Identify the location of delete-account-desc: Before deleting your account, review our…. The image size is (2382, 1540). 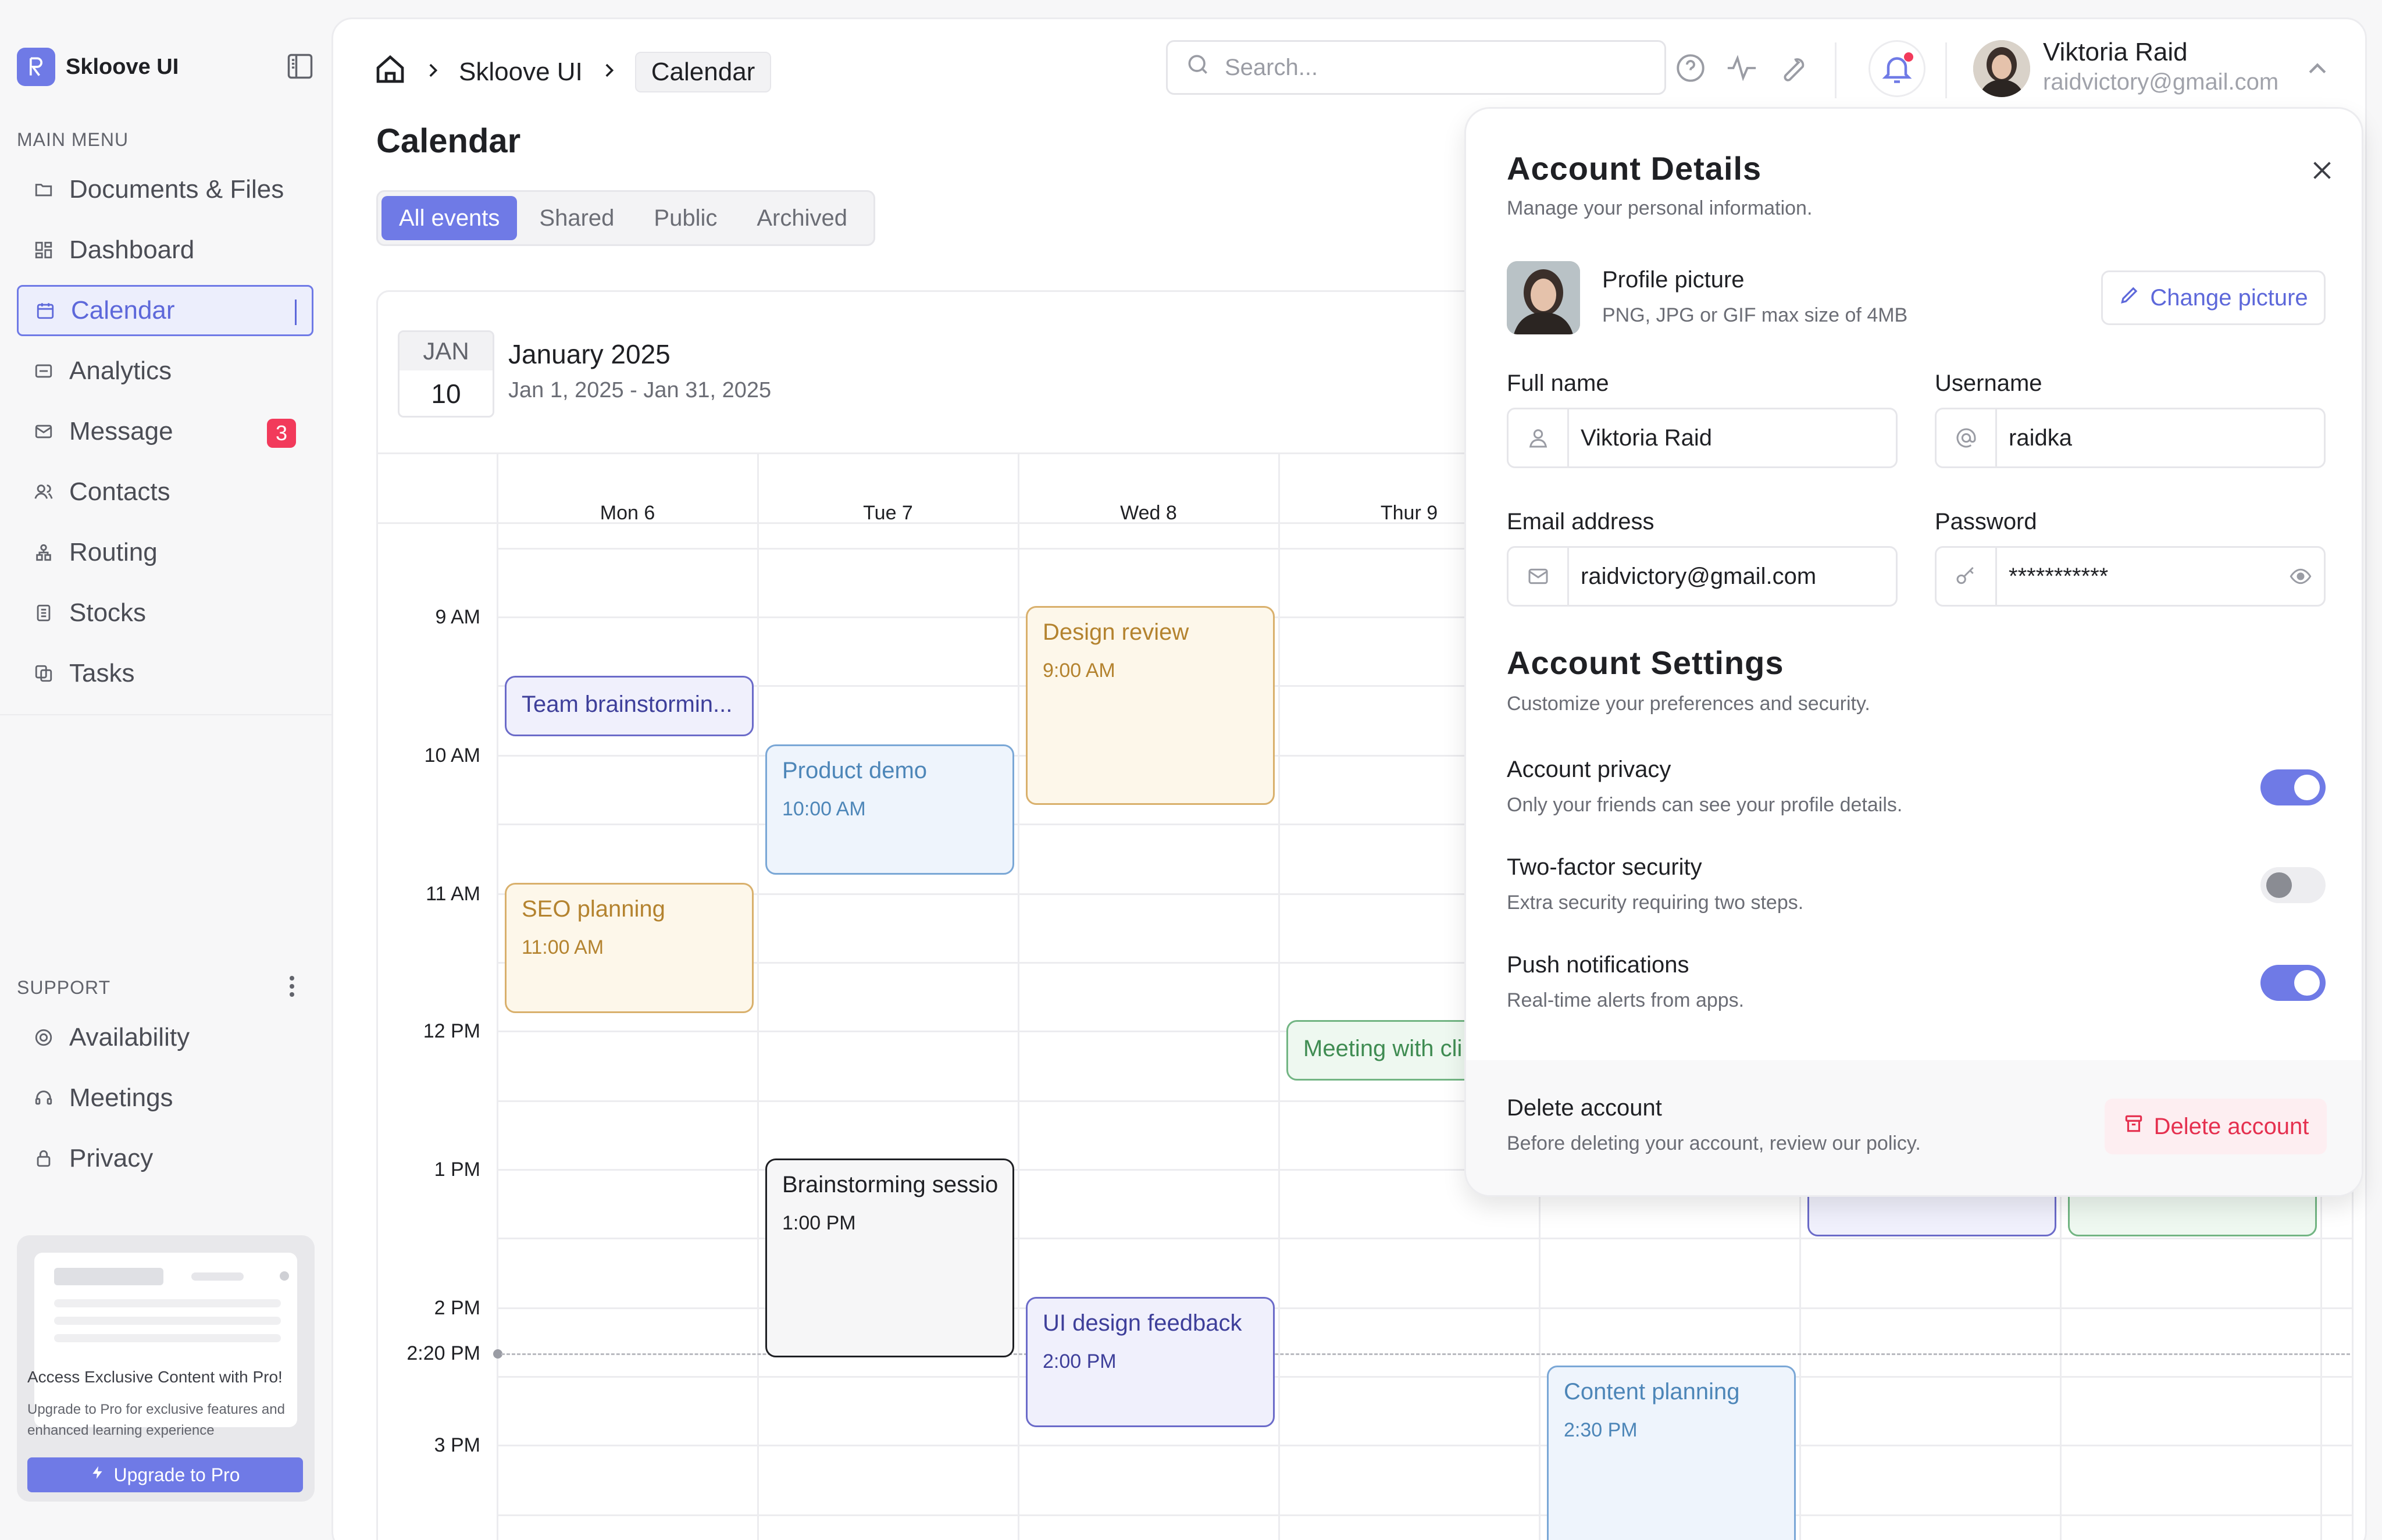
(1714, 1143).